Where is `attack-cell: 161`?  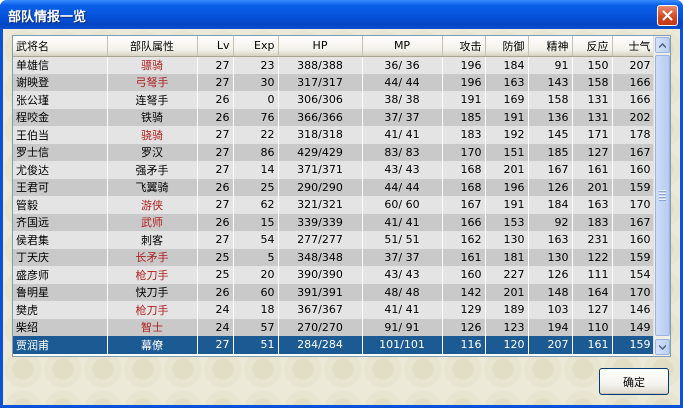 attack-cell: 161 is located at coordinates (464, 257).